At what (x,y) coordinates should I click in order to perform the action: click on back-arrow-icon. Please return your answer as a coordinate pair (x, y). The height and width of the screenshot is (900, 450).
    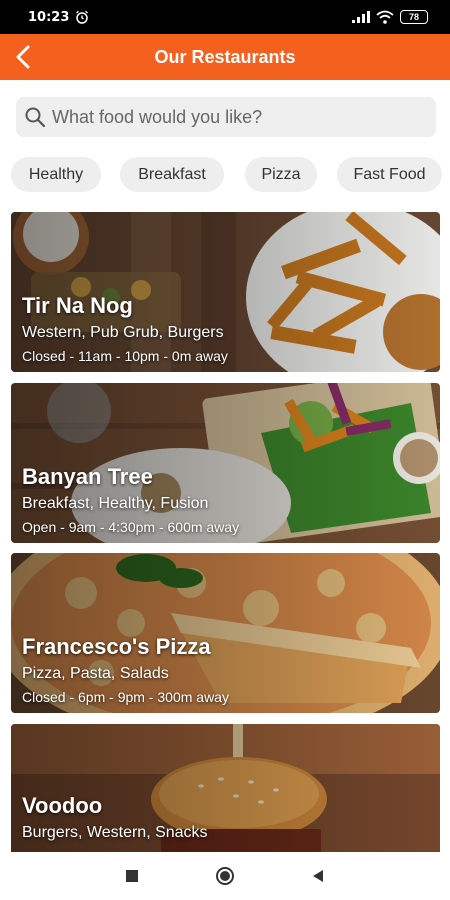
    Looking at the image, I should click on (23, 57).